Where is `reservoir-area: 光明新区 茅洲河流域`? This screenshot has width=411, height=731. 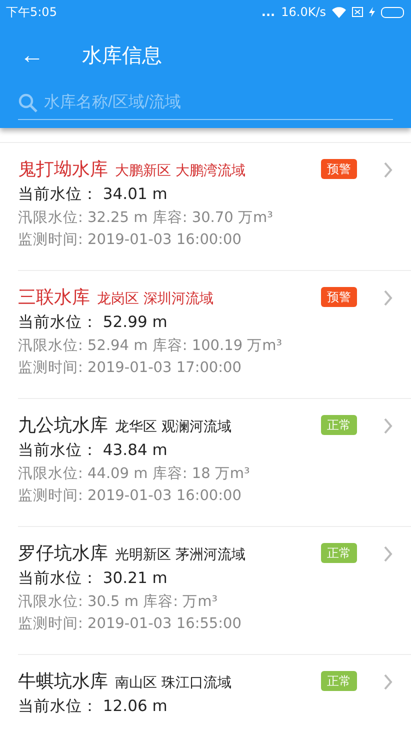
reservoir-area: 光明新区 茅洲河流域 is located at coordinates (180, 555).